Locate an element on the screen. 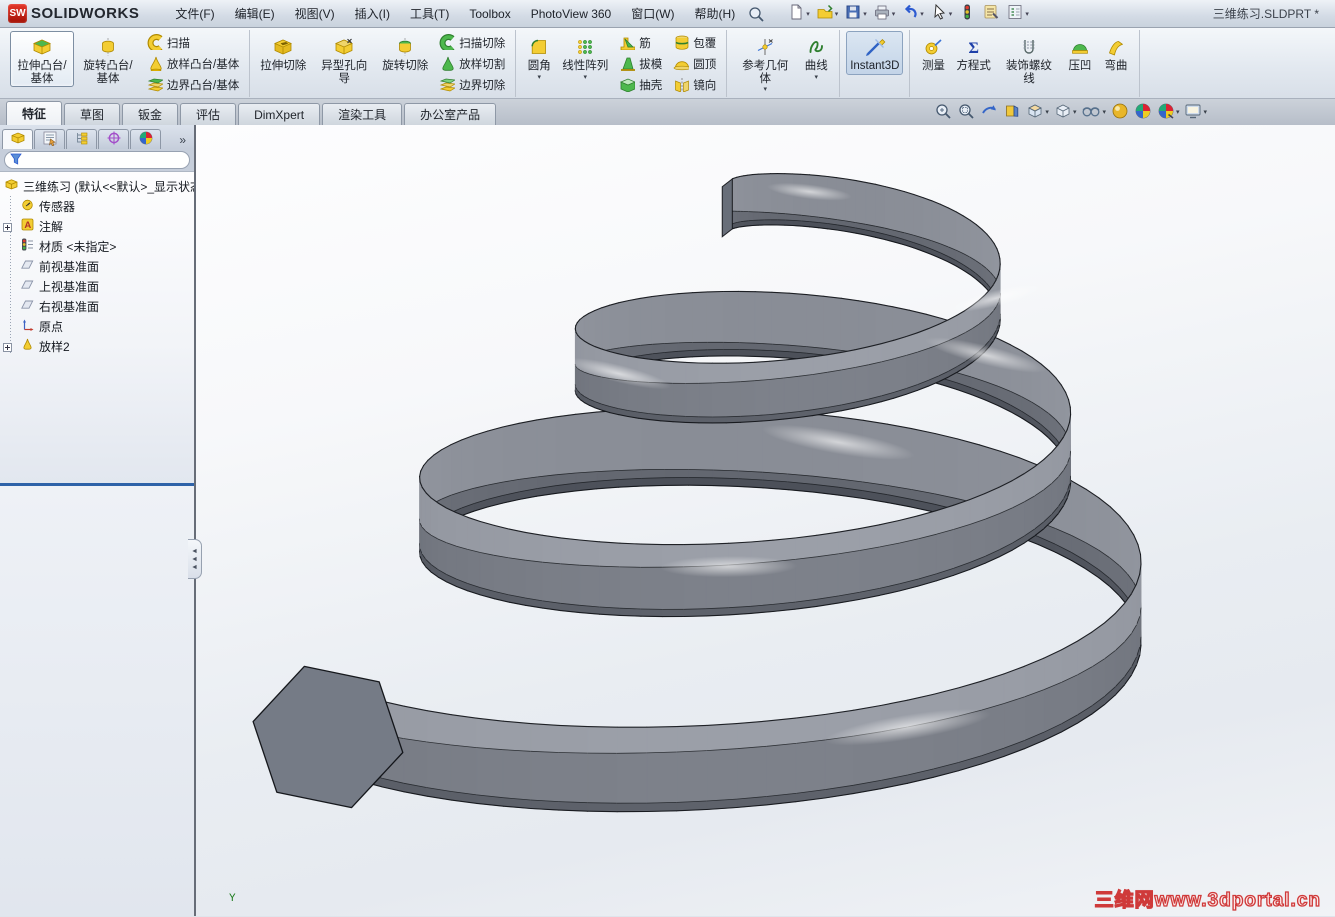 The image size is (1335, 917). configurationmanager-tab is located at coordinates (81, 139).